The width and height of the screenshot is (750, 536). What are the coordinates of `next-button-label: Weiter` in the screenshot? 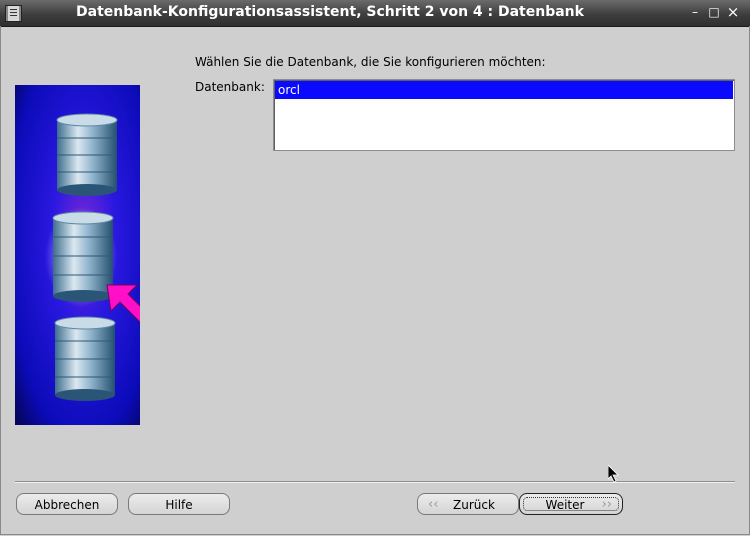 It's located at (565, 505).